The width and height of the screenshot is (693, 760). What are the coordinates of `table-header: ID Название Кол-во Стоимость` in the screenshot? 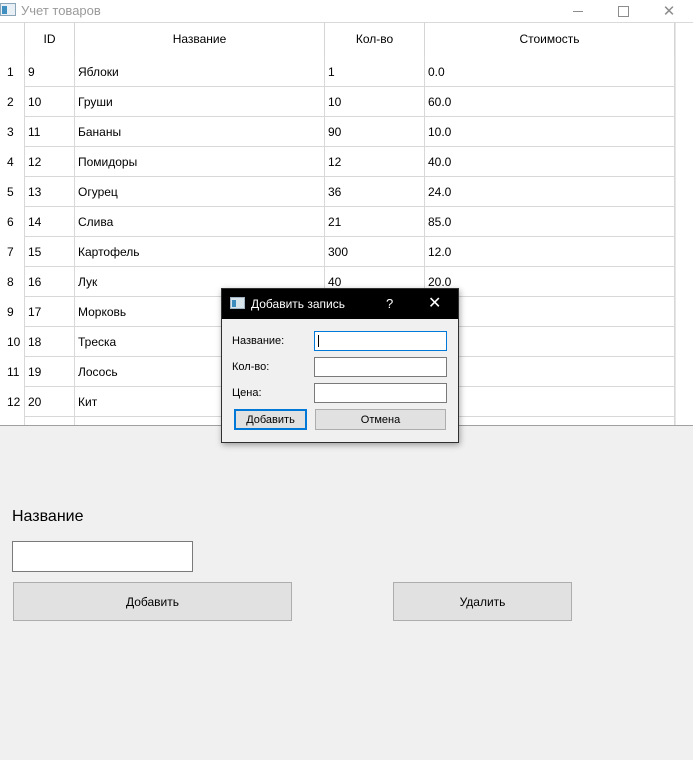 It's located at (346, 40).